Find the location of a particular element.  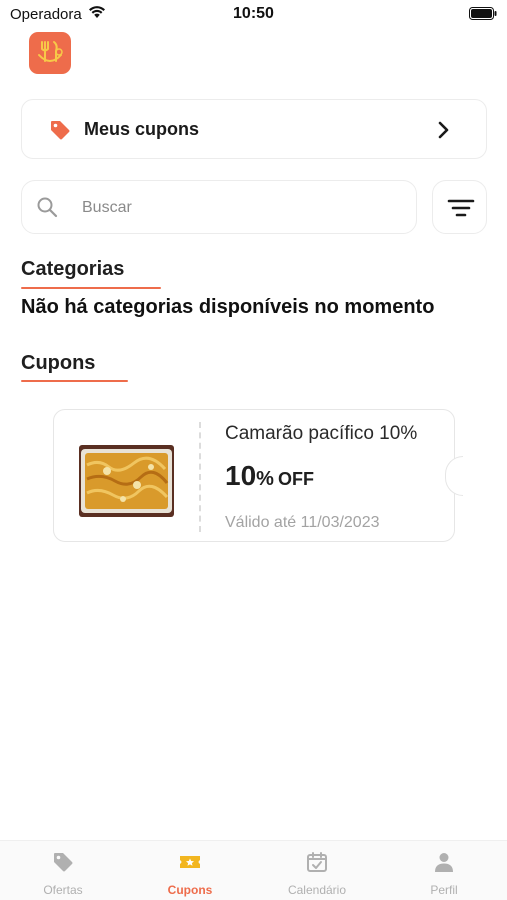

tab-ofertas: Ofertas is located at coordinates (63, 870).